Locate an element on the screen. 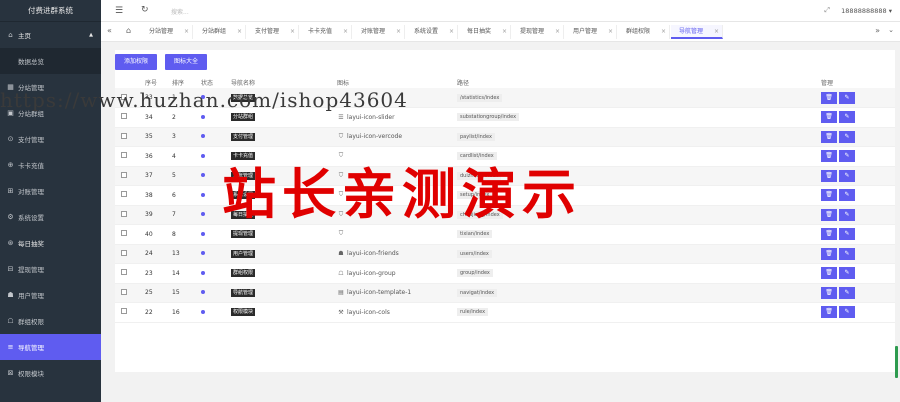  row-path: substationgroup/index is located at coordinates (488, 117).